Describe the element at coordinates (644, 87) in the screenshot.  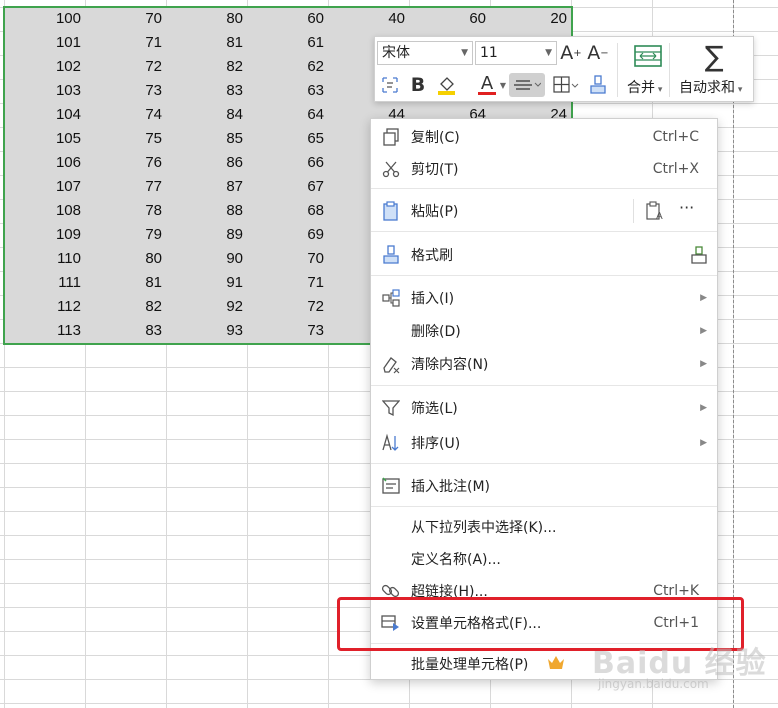
I see `merge-button: 合并 ▾` at that location.